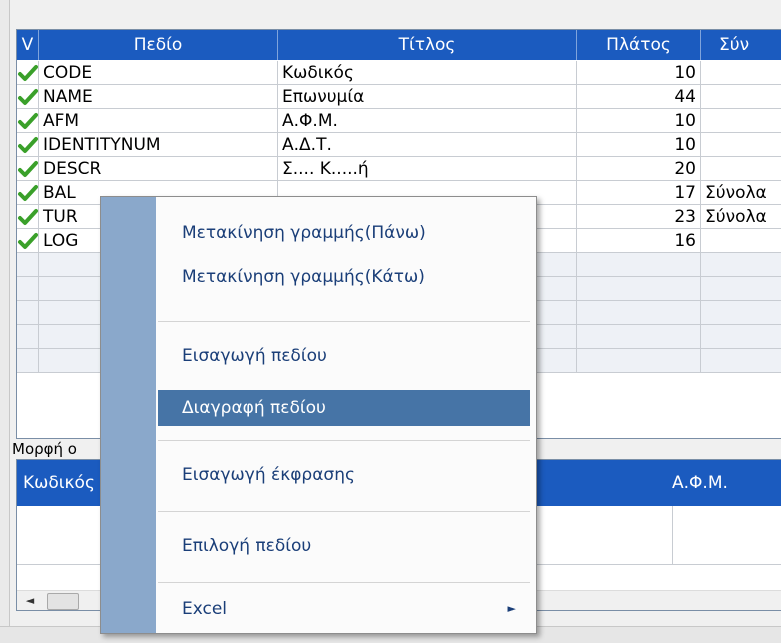 This screenshot has height=643, width=781. I want to click on menu-item-insert-expression: Εισαγωγή έκφρασης, so click(344, 475).